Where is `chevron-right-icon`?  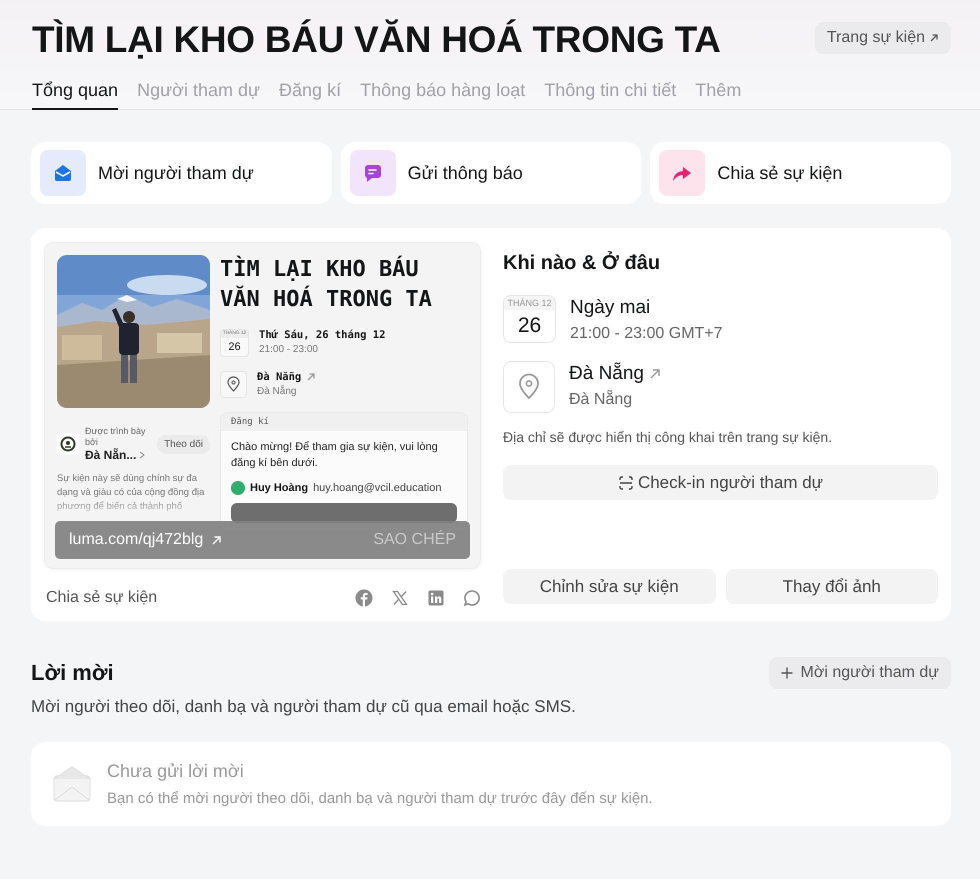
chevron-right-icon is located at coordinates (142, 455).